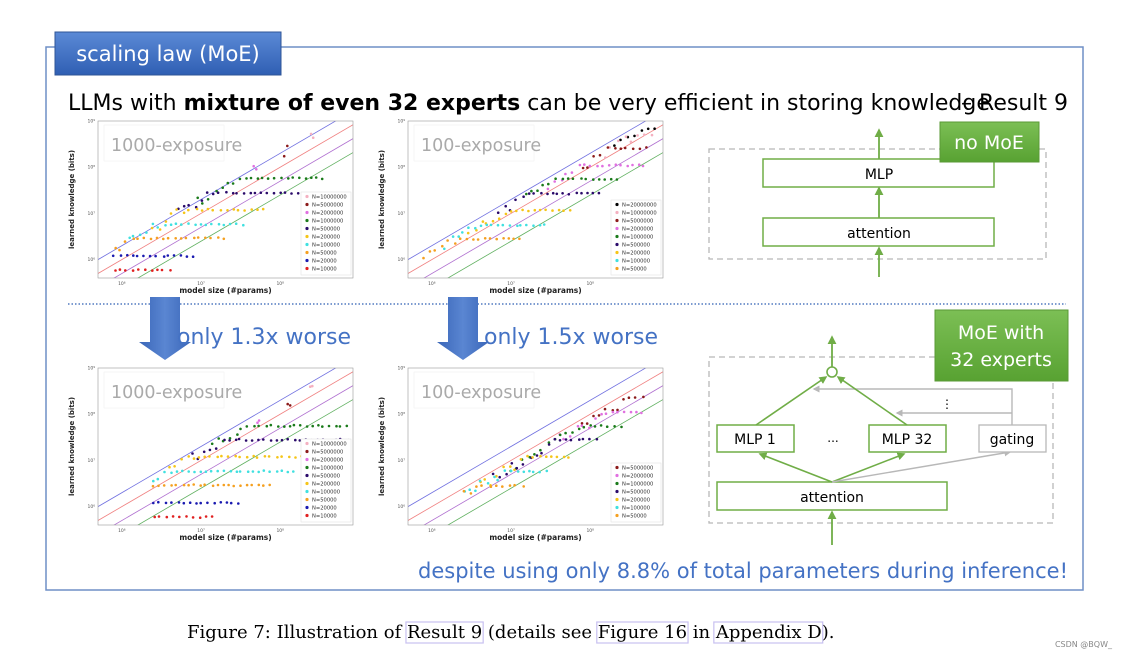 This screenshot has height=659, width=1127. What do you see at coordinates (828, 632) in the screenshot?
I see `caption-suffix: ).` at bounding box center [828, 632].